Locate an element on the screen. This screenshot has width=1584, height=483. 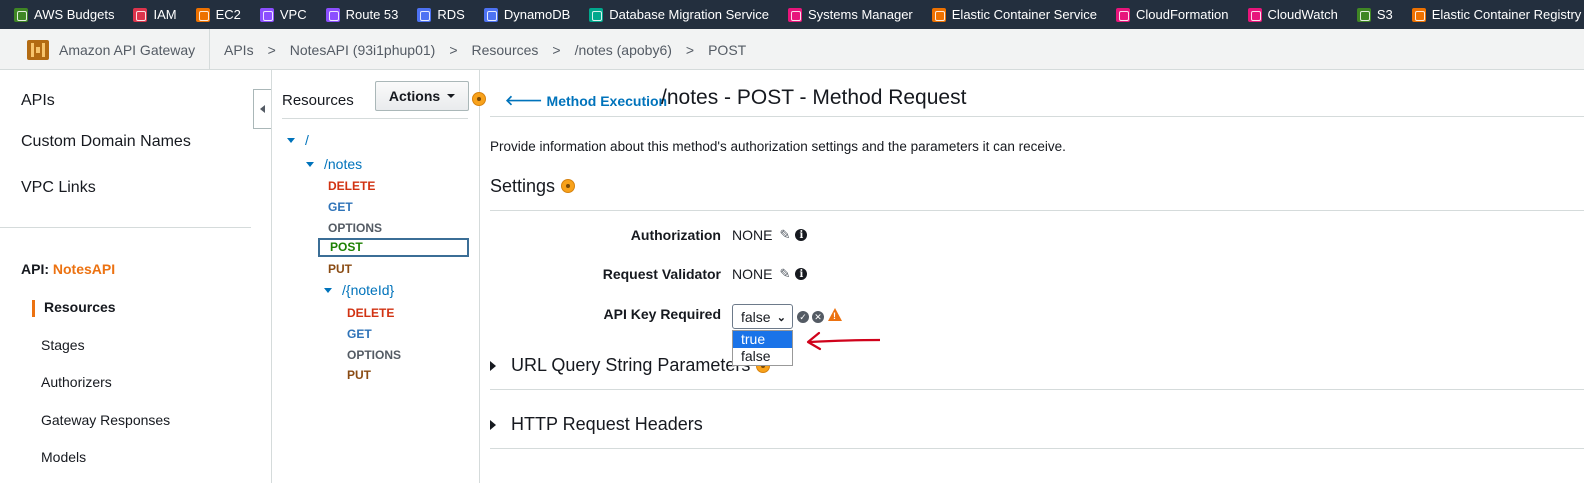
favorite-label: DynamoDB is located at coordinates (537, 14).